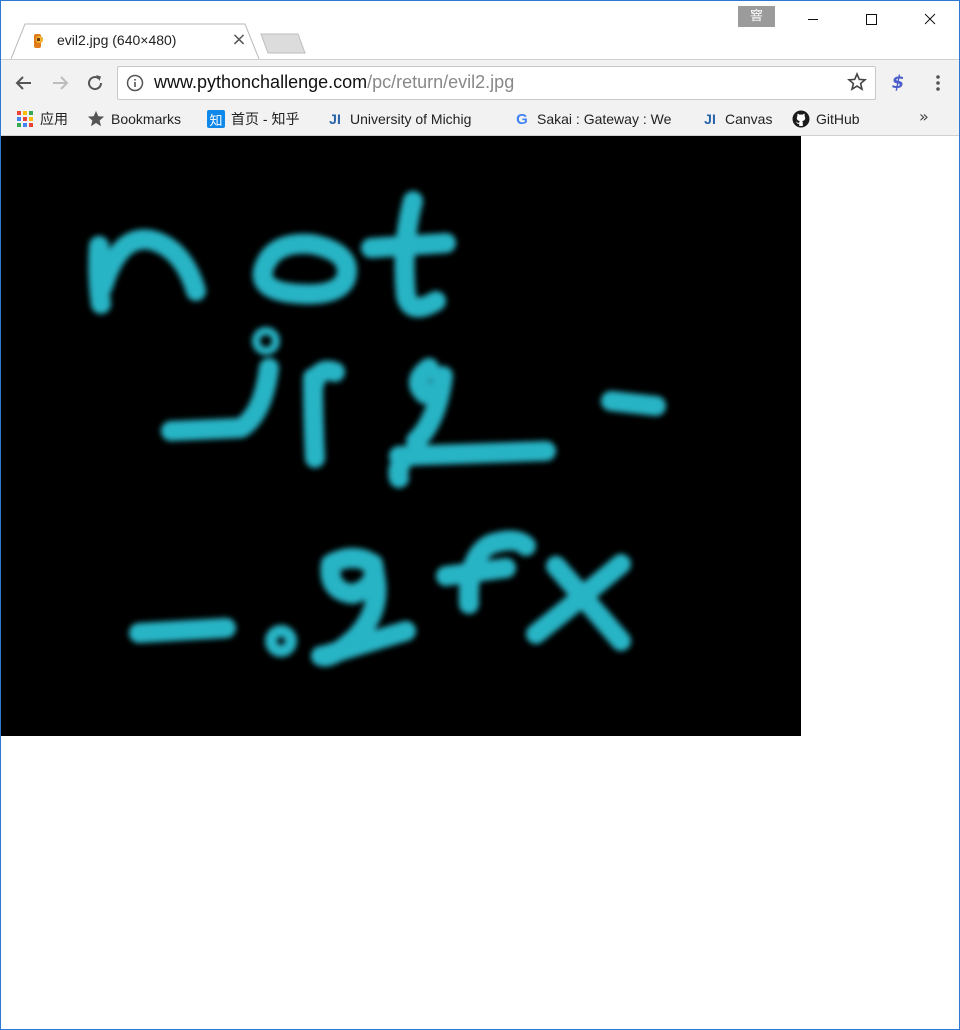 The width and height of the screenshot is (960, 1030). Describe the element at coordinates (522, 119) in the screenshot. I see `google-icon: G` at that location.